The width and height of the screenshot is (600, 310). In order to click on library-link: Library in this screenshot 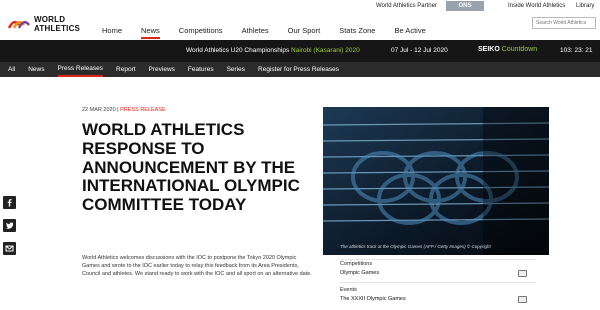, I will do `click(585, 6)`.